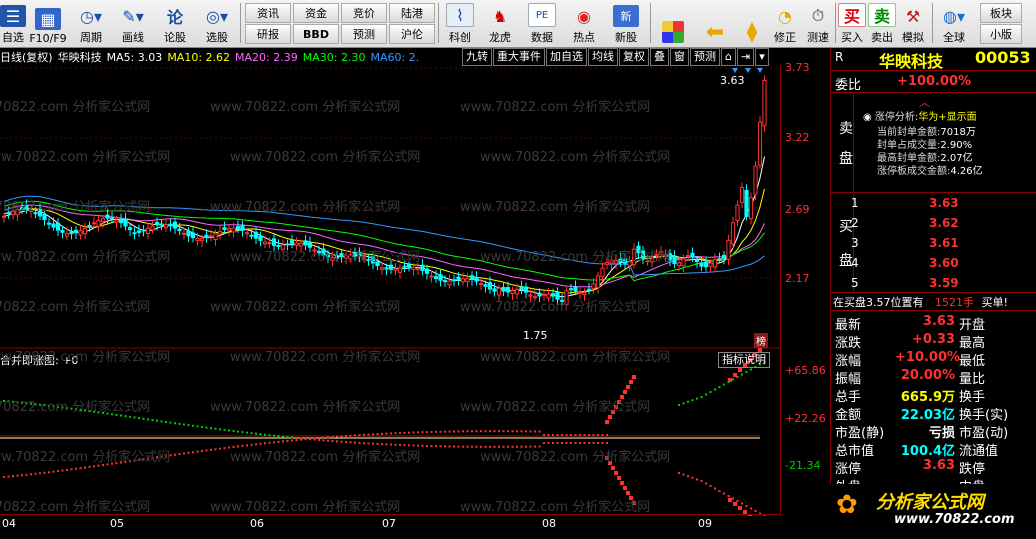 This screenshot has width=1036, height=539. What do you see at coordinates (972, 325) in the screenshot?
I see `quote-label: 开盘` at bounding box center [972, 325].